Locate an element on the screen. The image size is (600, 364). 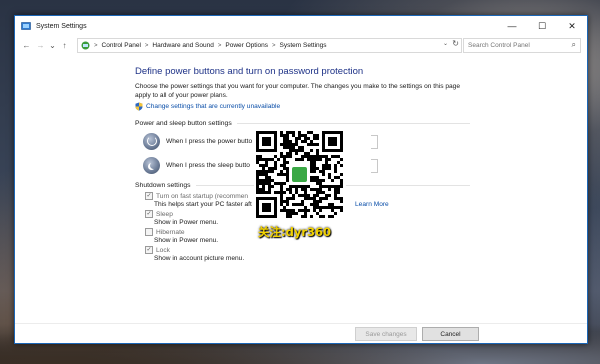
title-bar: System Settings — ☐ ✕ is located at coordinates (301, 26).